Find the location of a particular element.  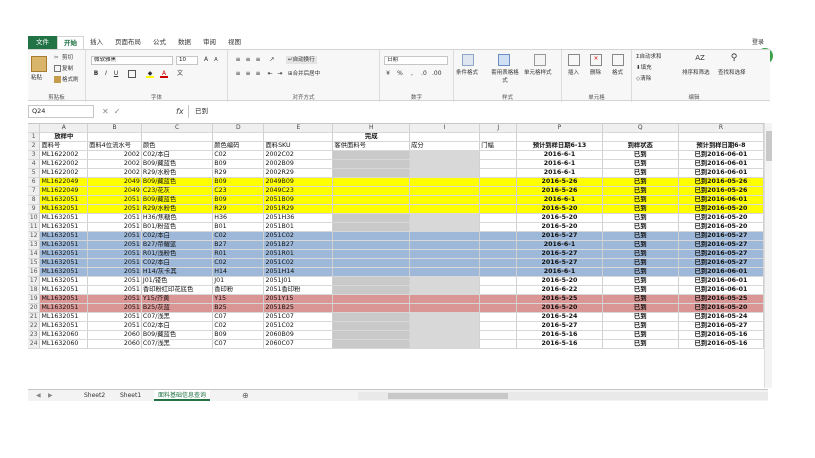

insert-cells-button: 插入 is located at coordinates (573, 73).